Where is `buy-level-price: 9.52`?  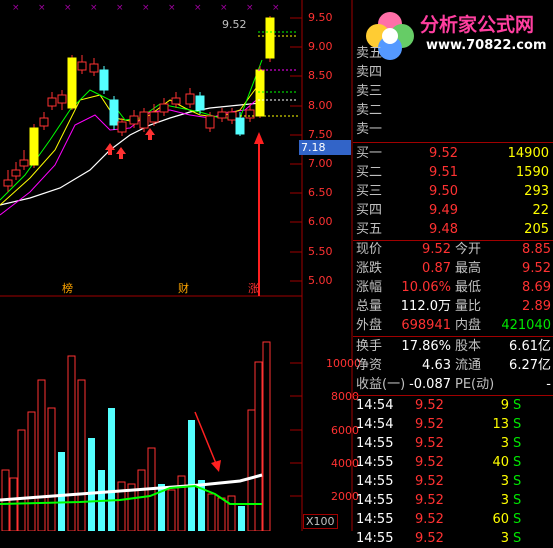
buy-level-price: 9.52 is located at coordinates (443, 153).